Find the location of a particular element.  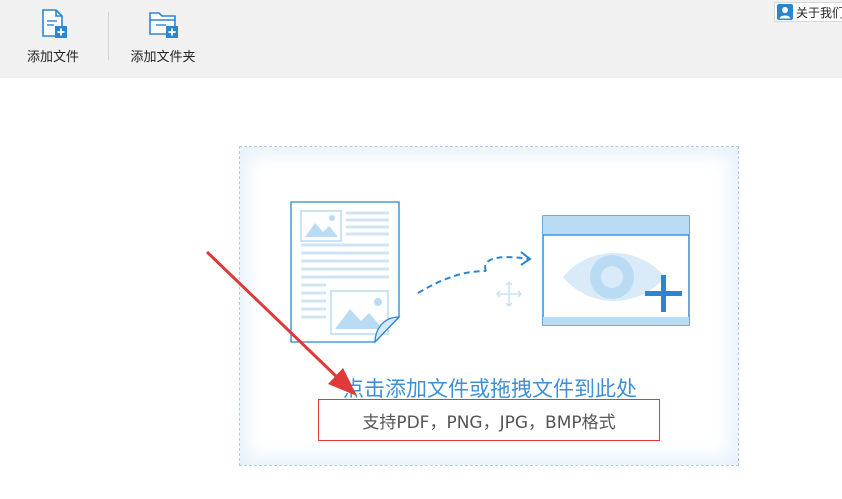

folder-plus-icon is located at coordinates (163, 25).